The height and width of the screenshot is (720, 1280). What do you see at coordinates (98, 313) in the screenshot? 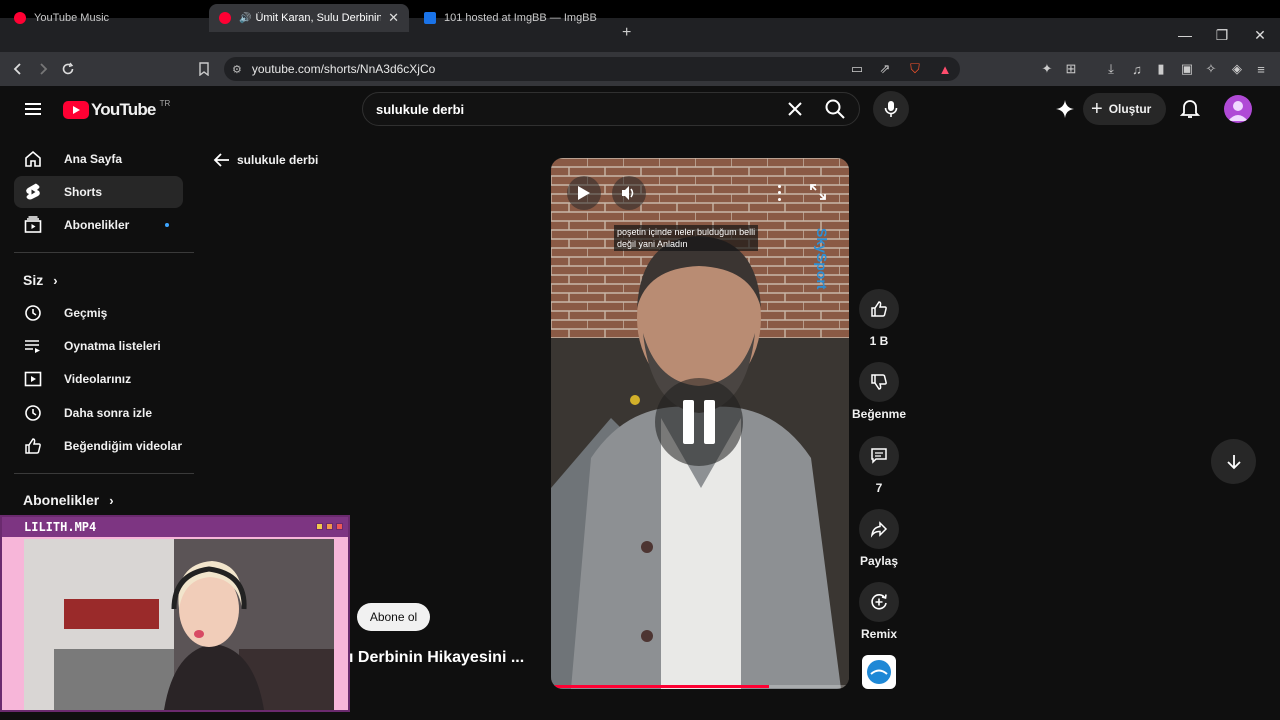
I see `sidebar-item-history: Geçmiş` at bounding box center [98, 313].